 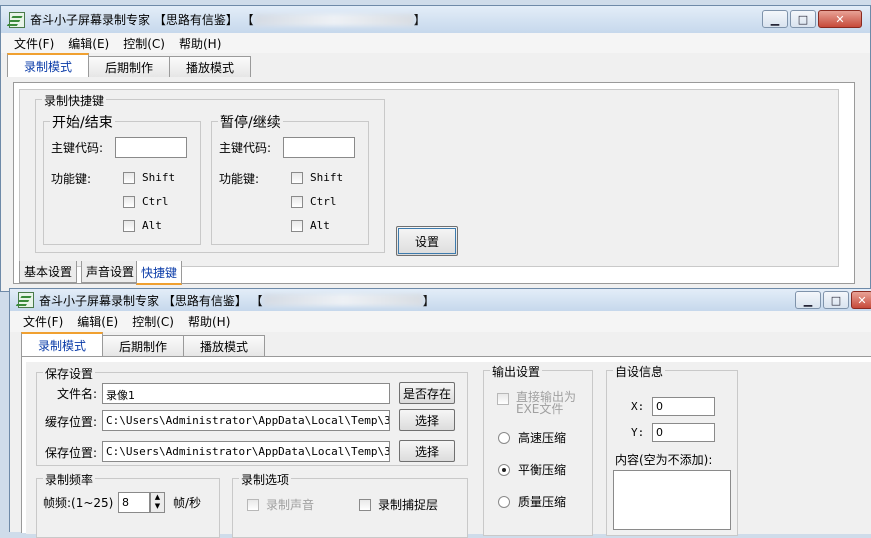 What do you see at coordinates (639, 371) in the screenshot?
I see `custom-info-title: 自设信息` at bounding box center [639, 371].